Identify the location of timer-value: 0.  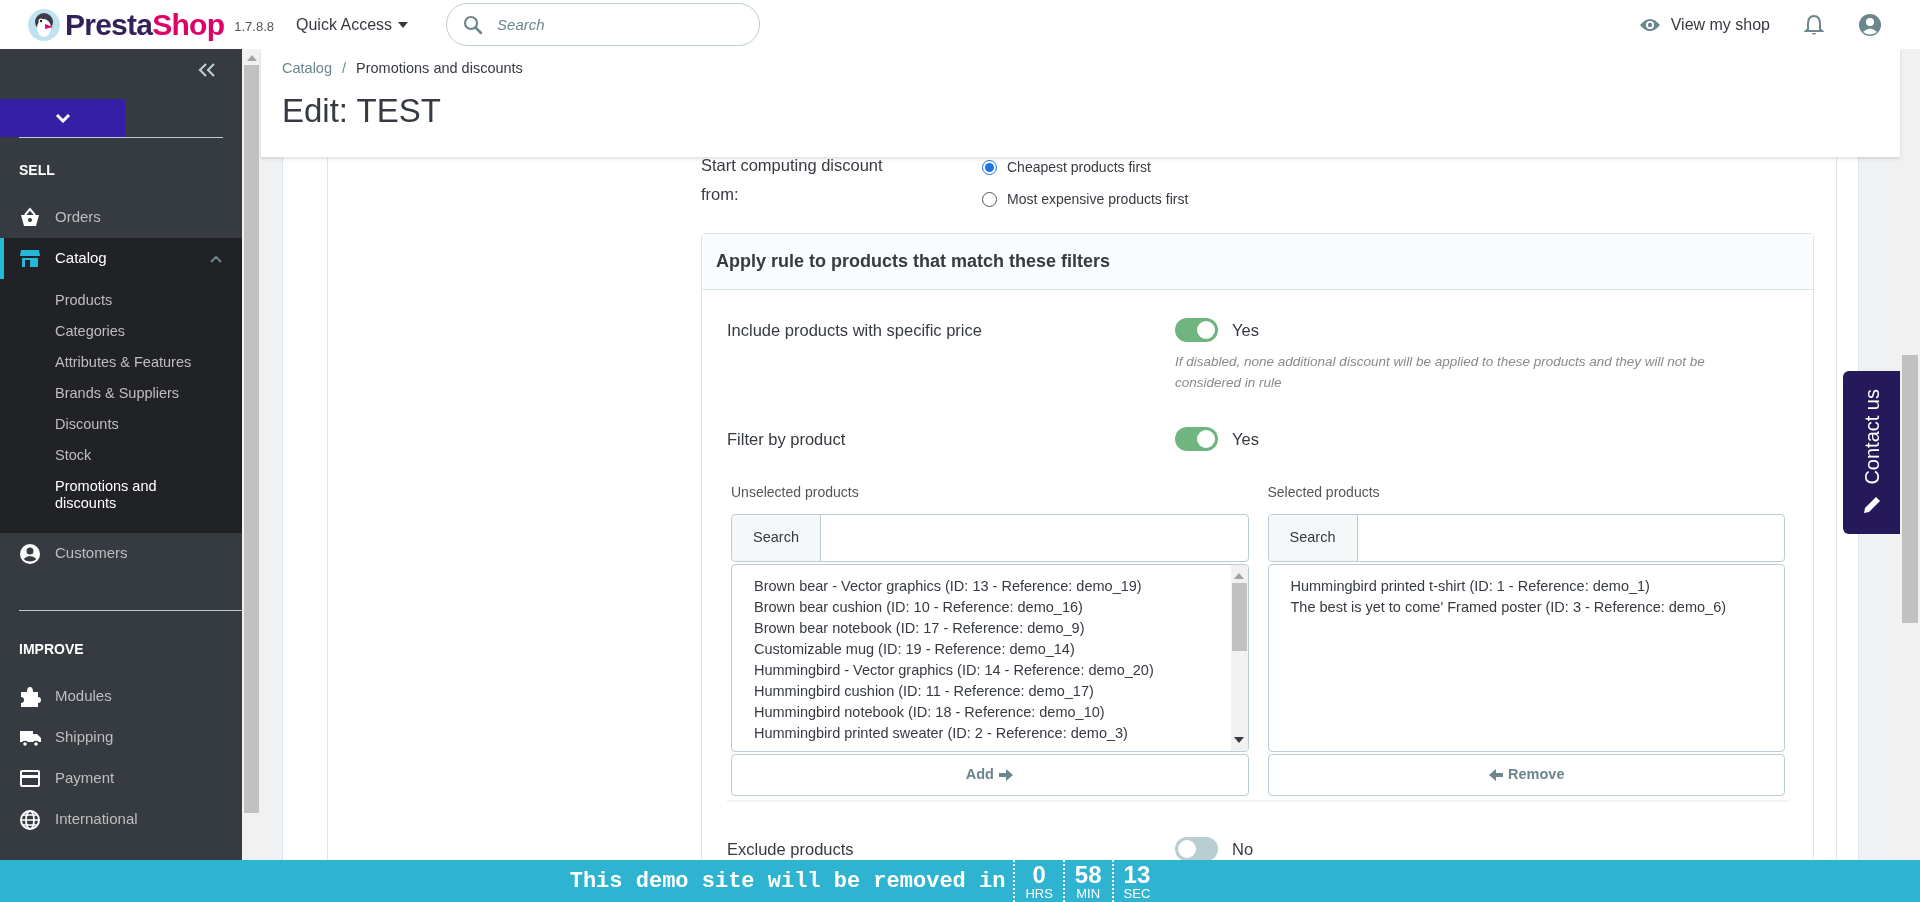
(1039, 874).